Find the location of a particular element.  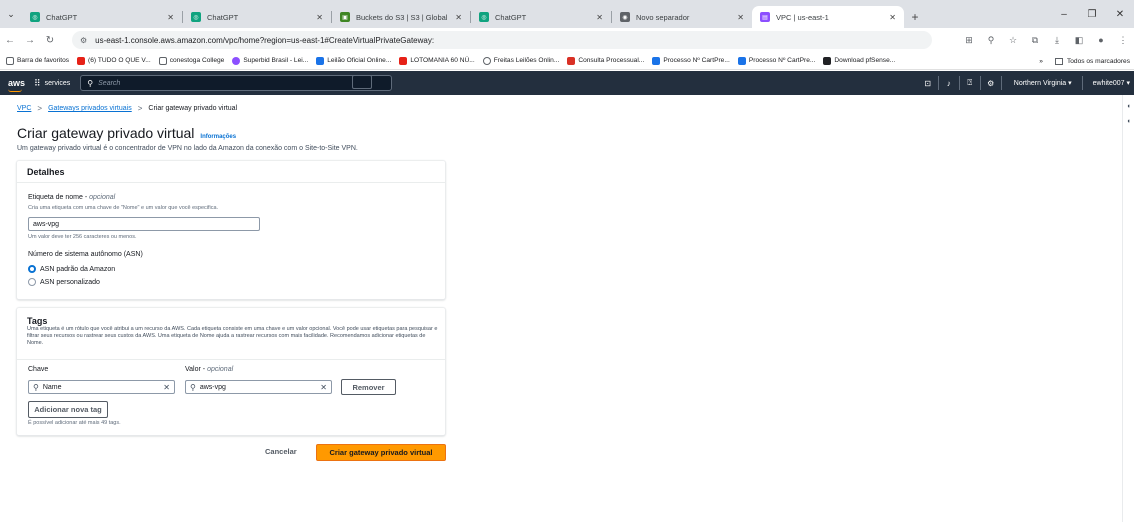

search-icon: ⚲ is located at coordinates (90, 83).